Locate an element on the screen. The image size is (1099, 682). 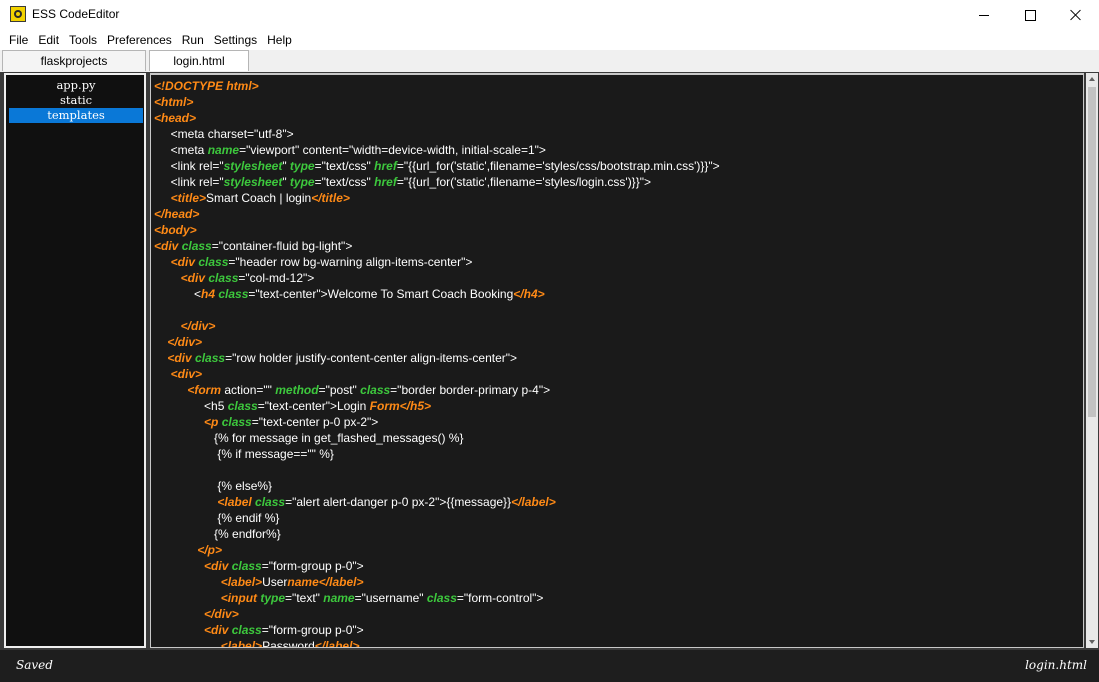
menu-edit: Edit is located at coordinates (48, 40).